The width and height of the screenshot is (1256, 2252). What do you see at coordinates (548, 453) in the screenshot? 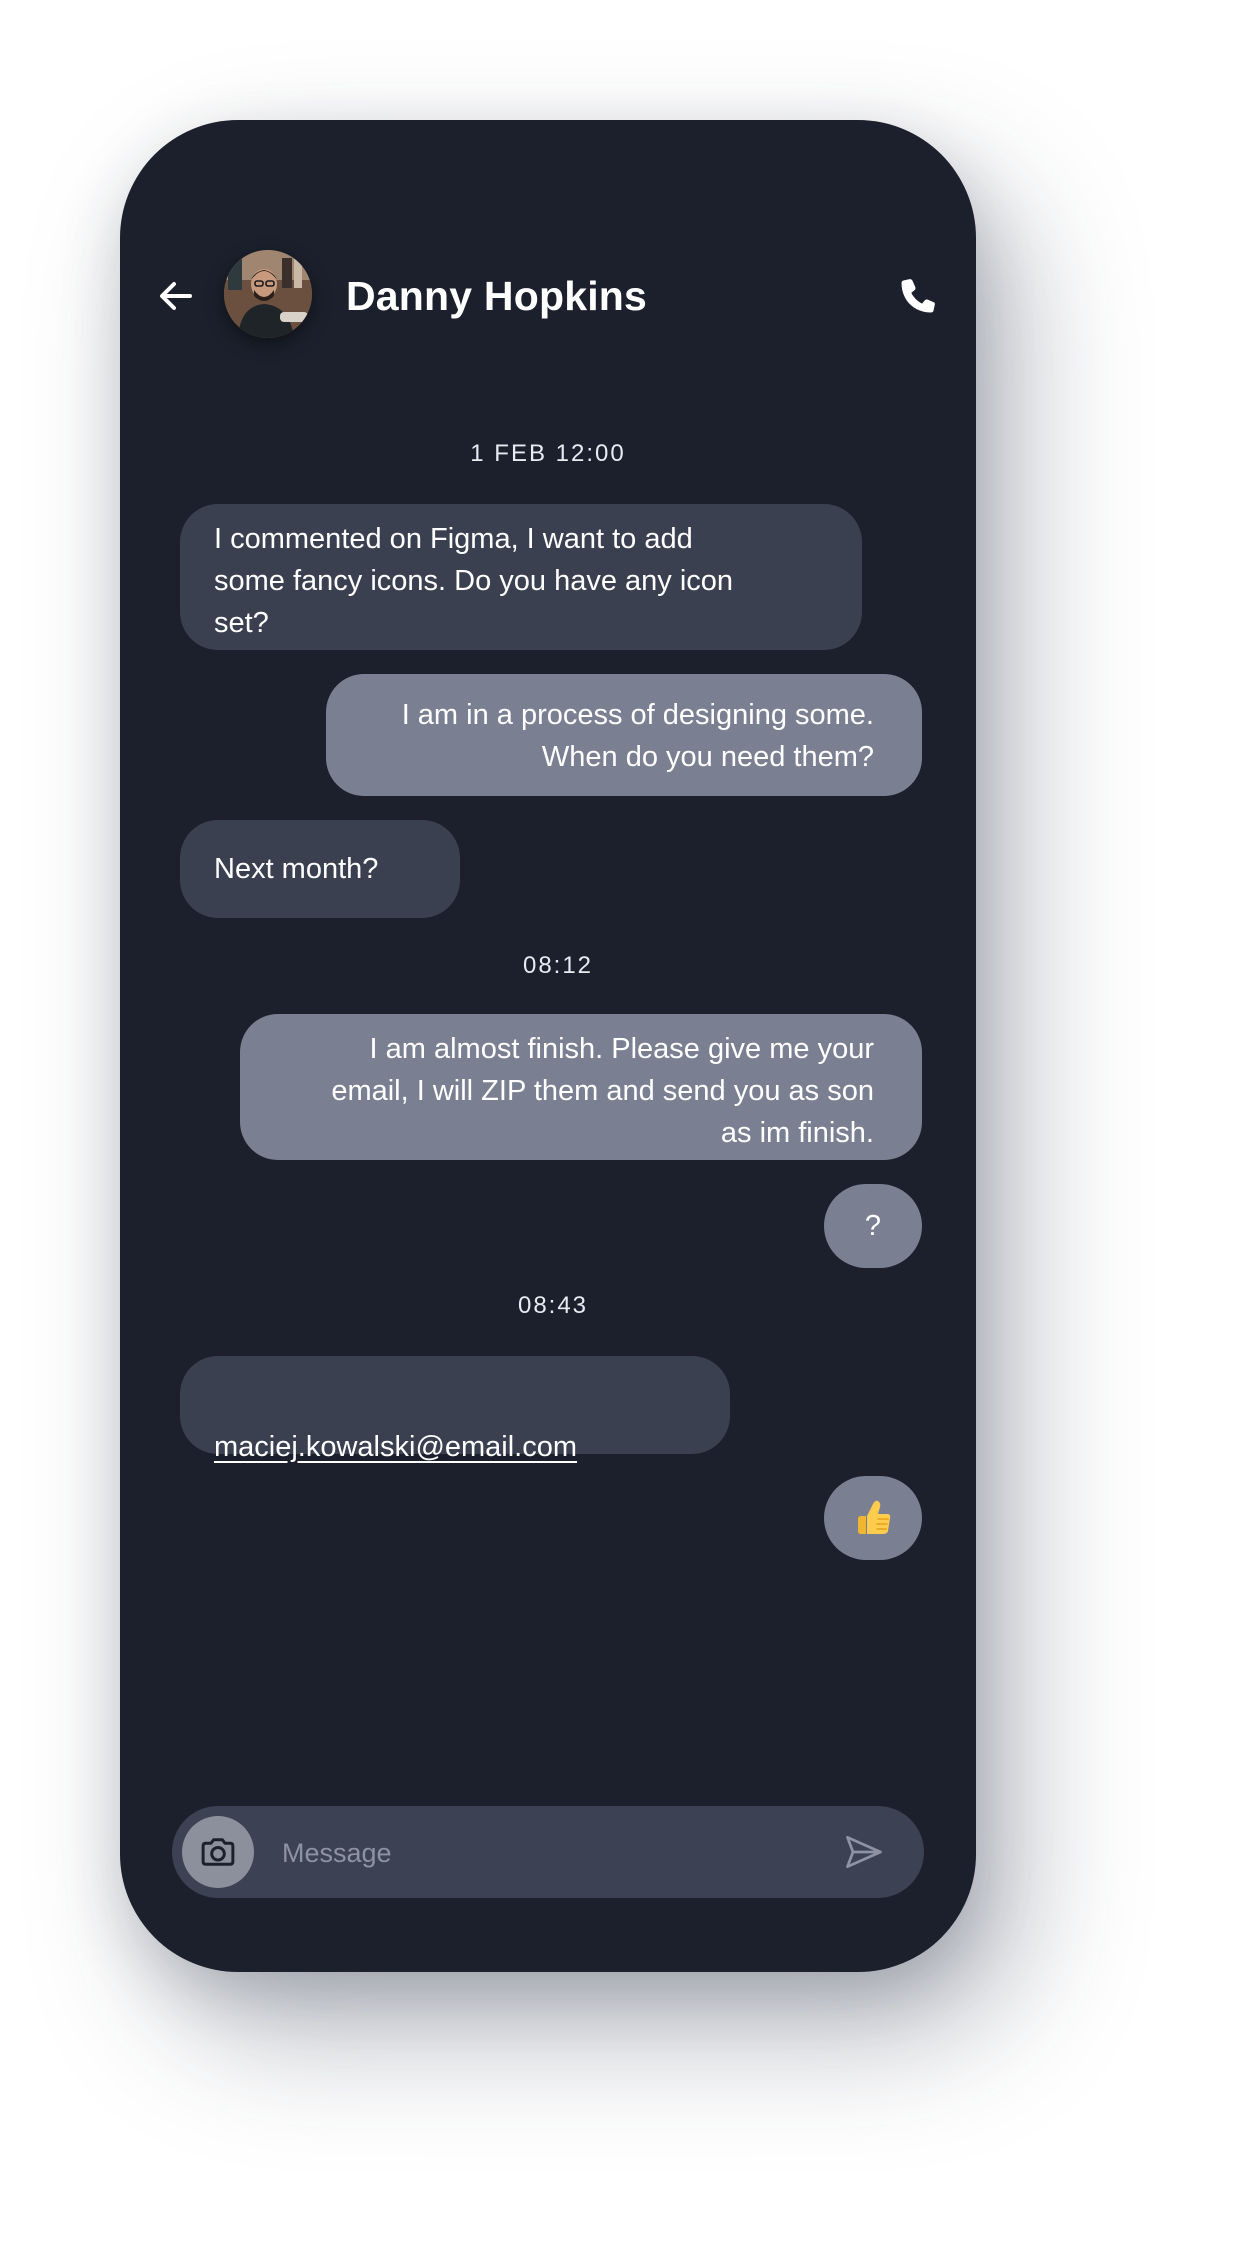
I see `timestamp-1: 1 FEB 12:00` at bounding box center [548, 453].